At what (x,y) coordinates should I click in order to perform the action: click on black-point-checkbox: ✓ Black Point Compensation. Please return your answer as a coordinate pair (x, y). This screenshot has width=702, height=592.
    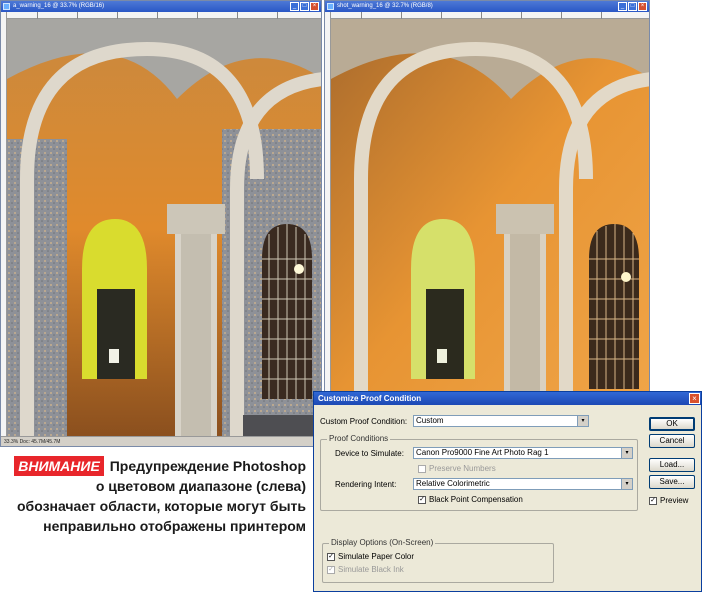
    Looking at the image, I should click on (470, 499).